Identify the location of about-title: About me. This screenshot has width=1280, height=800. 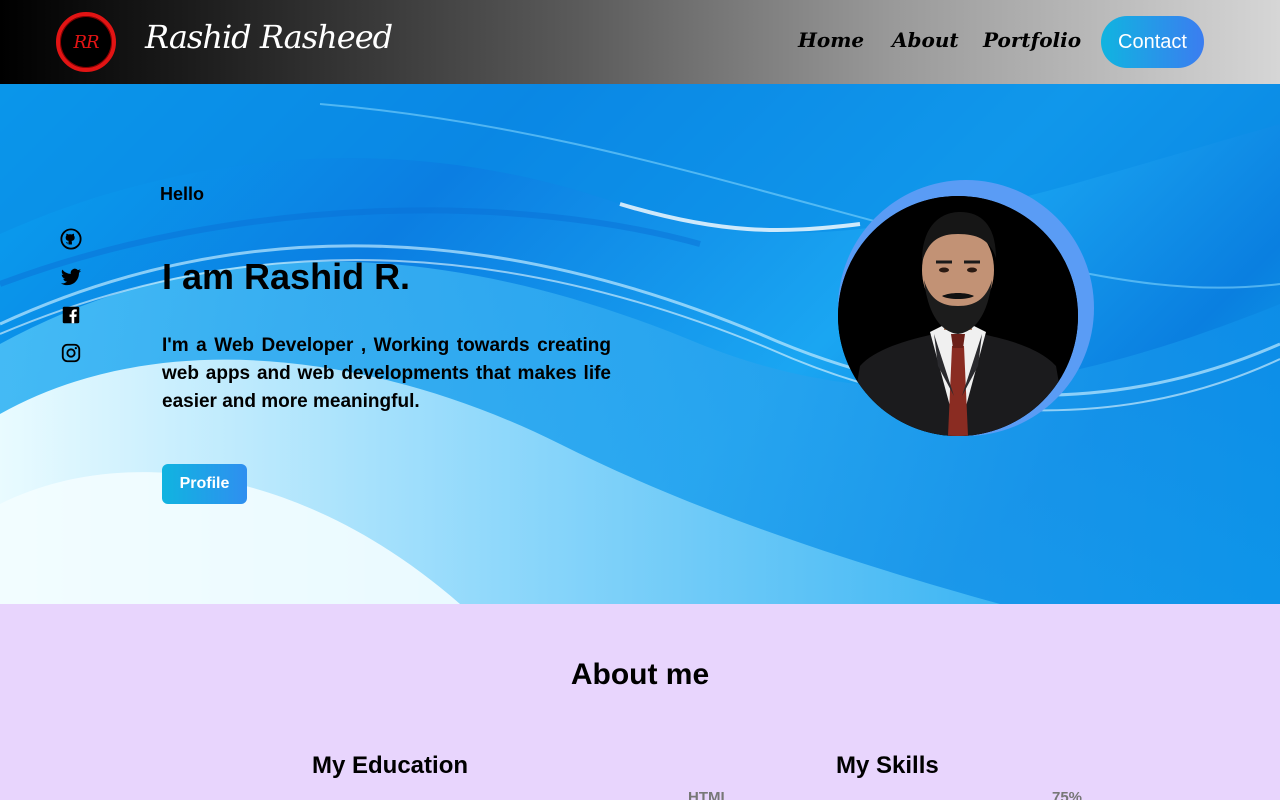
(640, 674).